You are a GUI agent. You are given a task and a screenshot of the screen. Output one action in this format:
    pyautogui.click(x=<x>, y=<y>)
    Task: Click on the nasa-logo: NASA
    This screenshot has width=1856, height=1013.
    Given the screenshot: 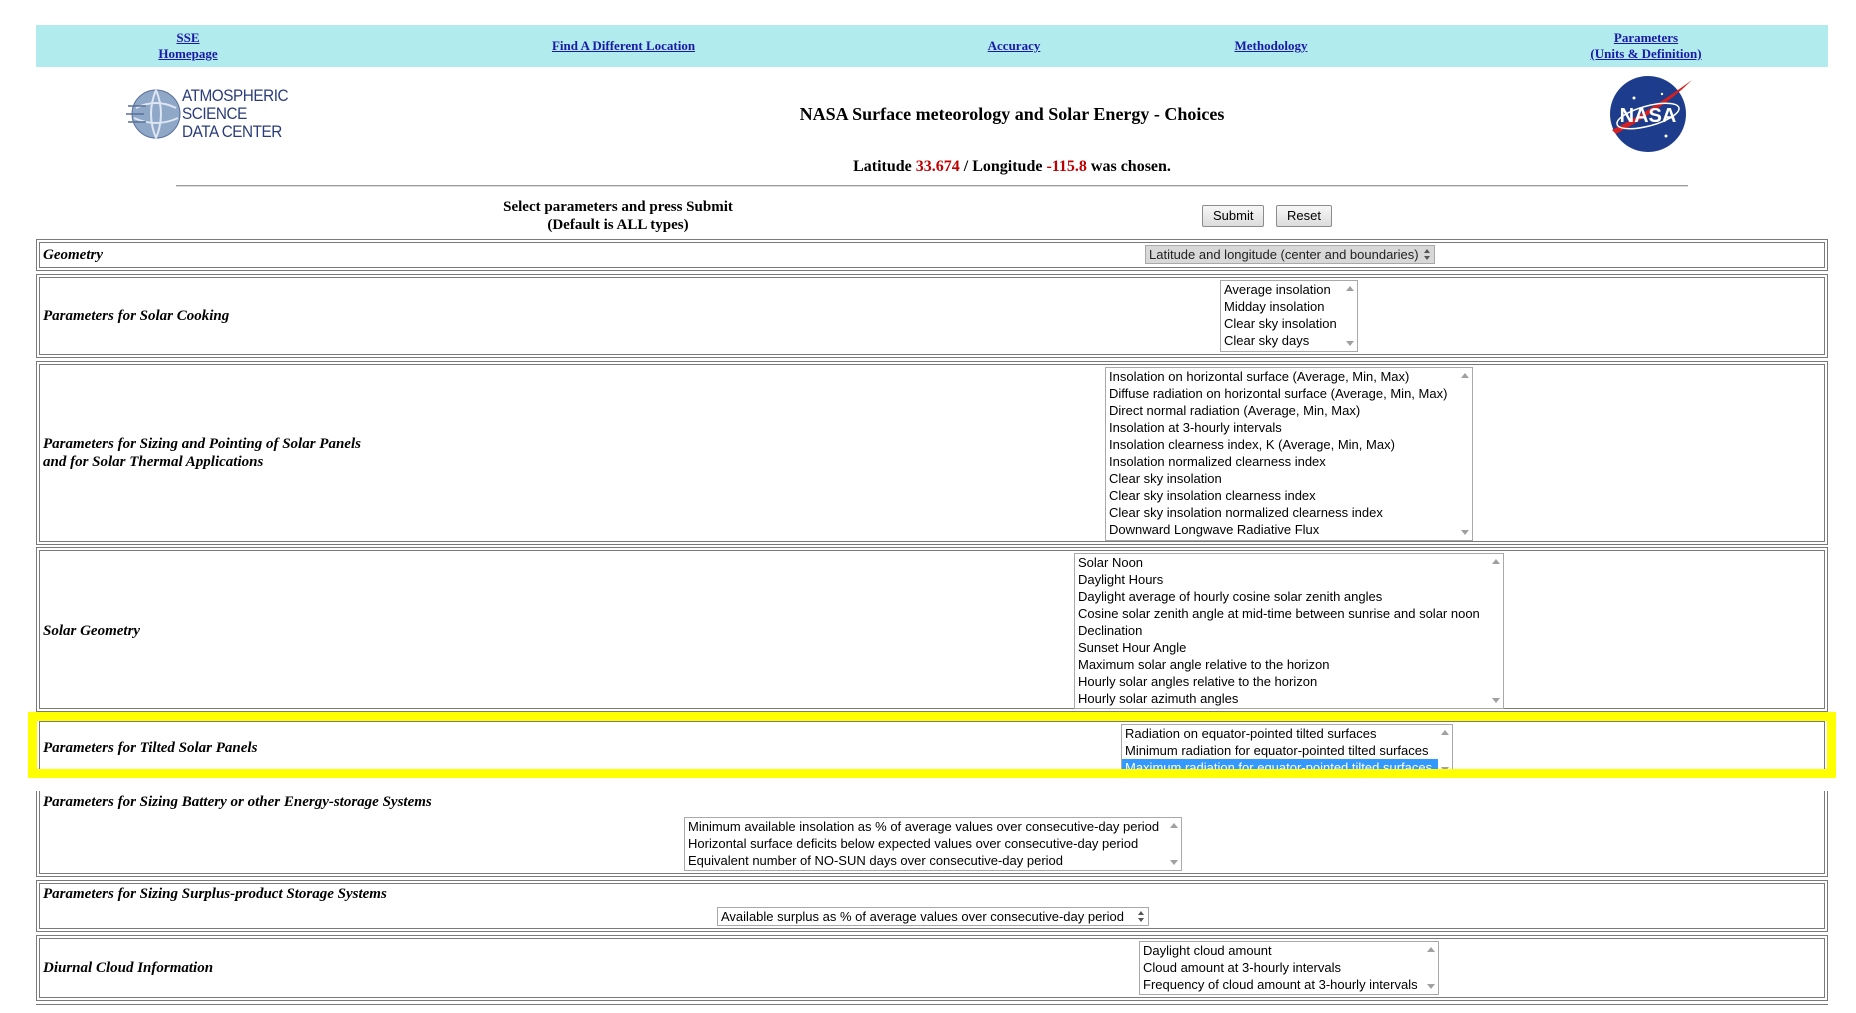 What is the action you would take?
    pyautogui.click(x=1649, y=114)
    